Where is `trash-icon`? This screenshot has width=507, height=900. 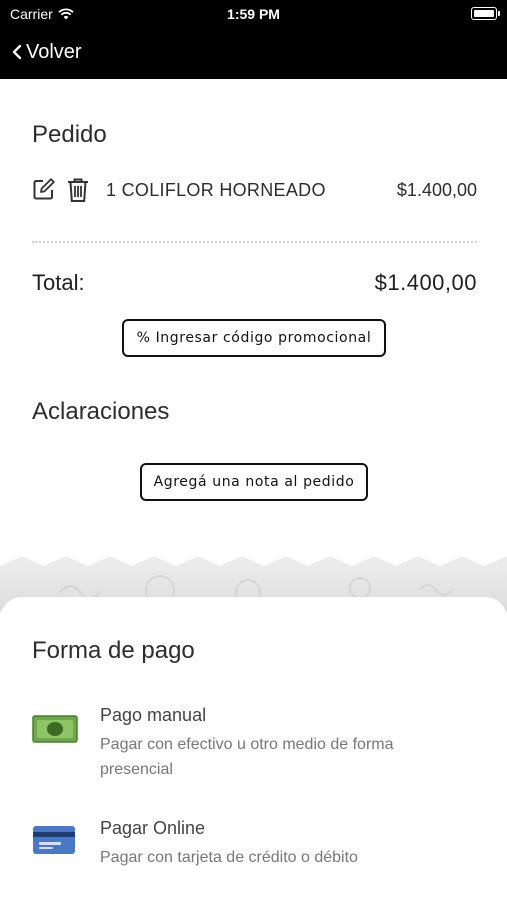 trash-icon is located at coordinates (78, 190).